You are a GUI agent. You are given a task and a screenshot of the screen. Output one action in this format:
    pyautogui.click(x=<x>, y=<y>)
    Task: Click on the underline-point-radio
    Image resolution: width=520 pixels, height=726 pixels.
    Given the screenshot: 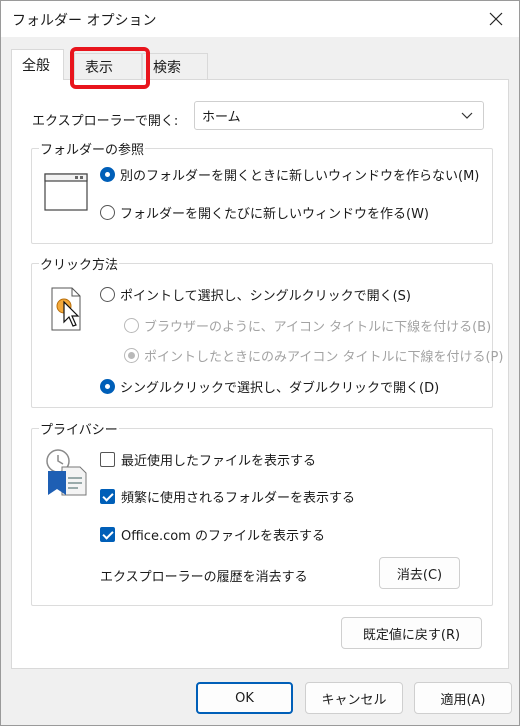 What is the action you would take?
    pyautogui.click(x=131, y=355)
    